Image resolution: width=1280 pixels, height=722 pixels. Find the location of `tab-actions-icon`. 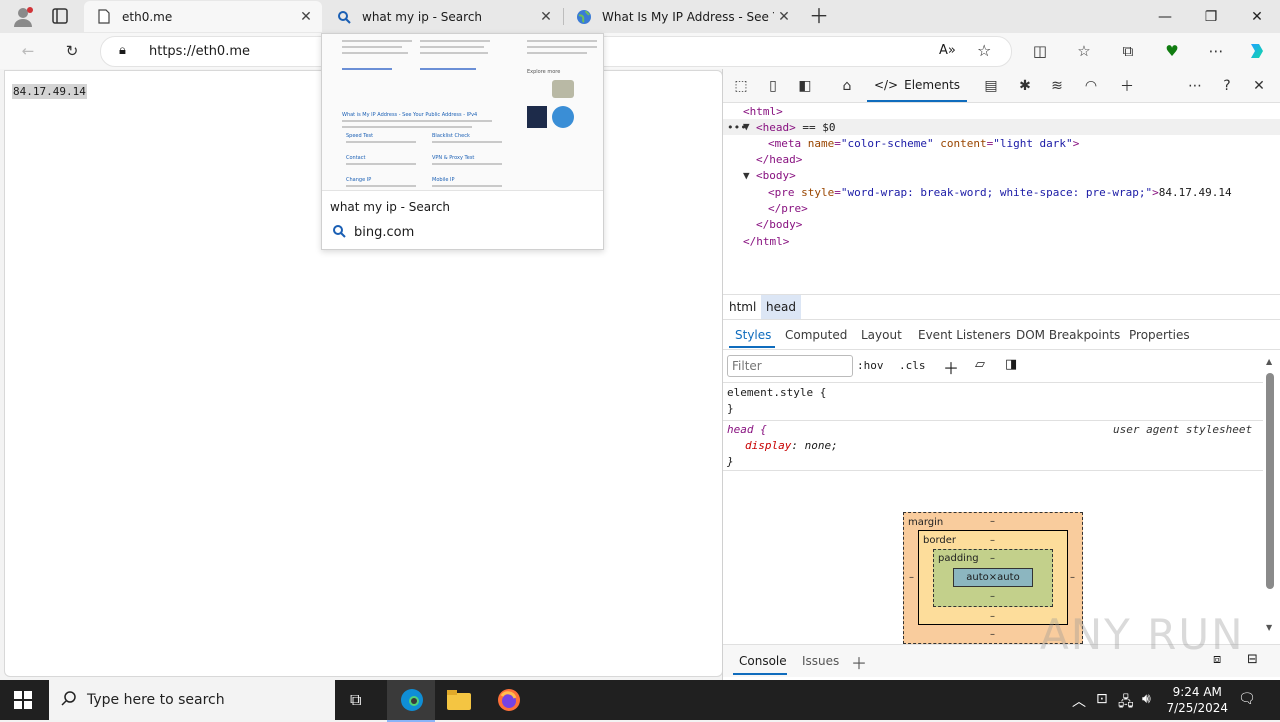

tab-actions-icon is located at coordinates (60, 16).